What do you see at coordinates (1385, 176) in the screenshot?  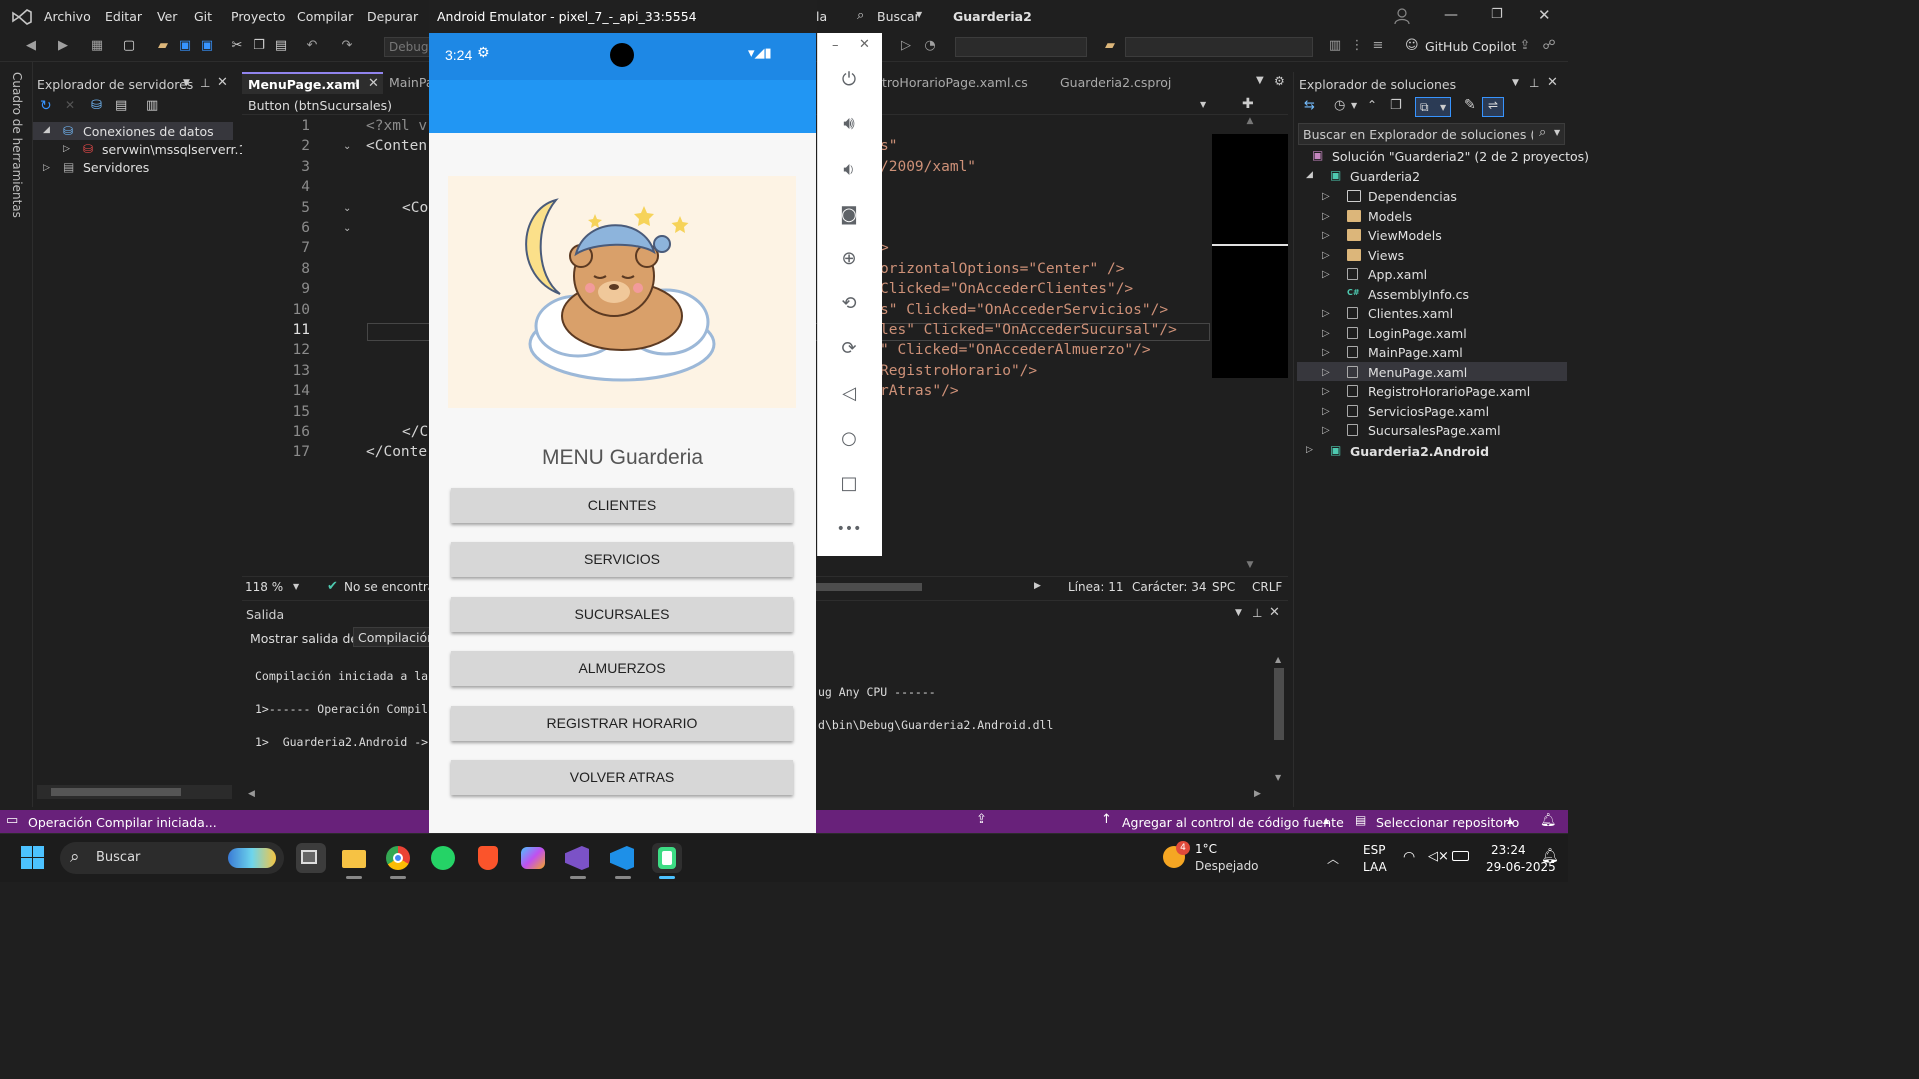 I see `project-node: Guarderia2` at bounding box center [1385, 176].